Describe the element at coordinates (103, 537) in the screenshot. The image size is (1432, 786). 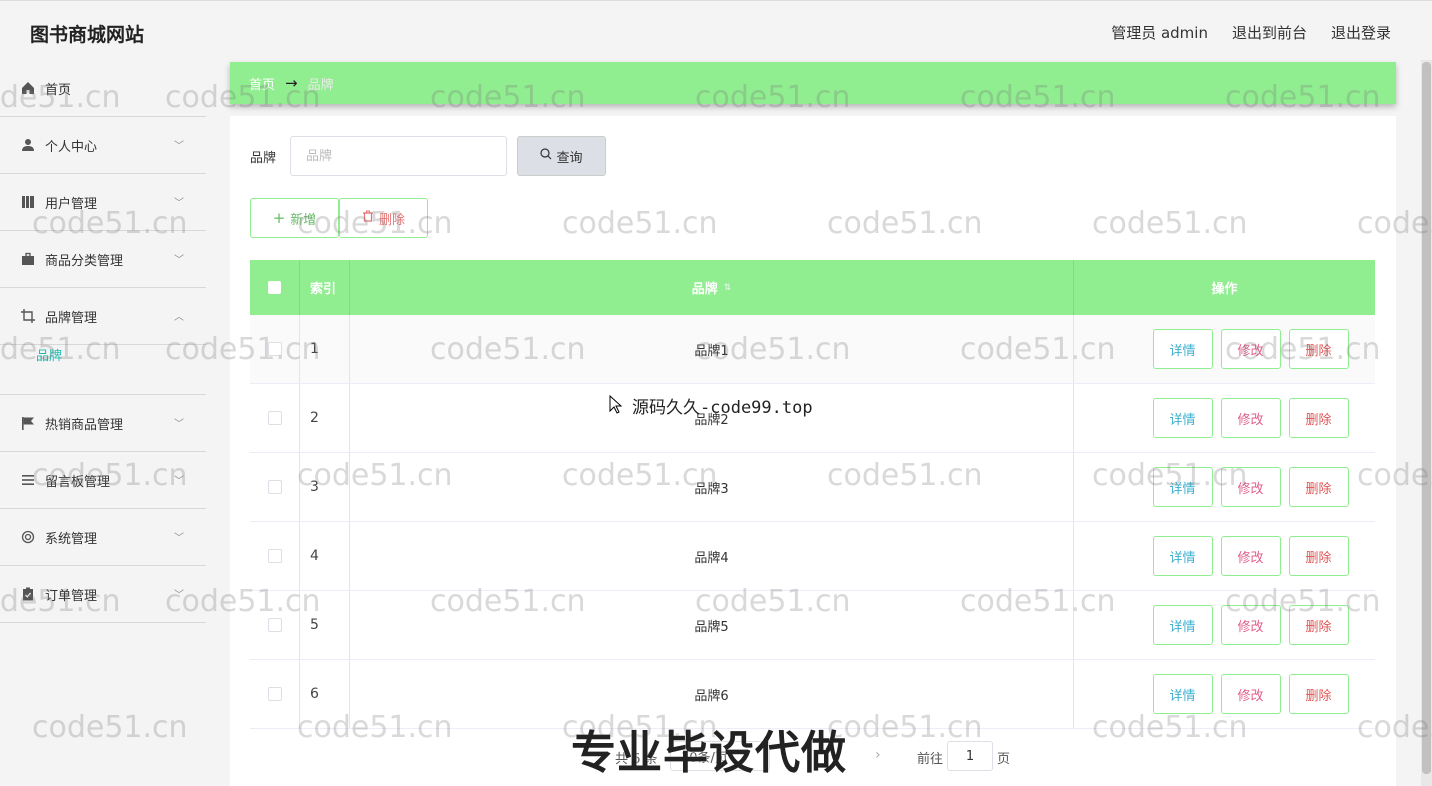
I see `sidebar-item-system-management: 系统管理 ﹀` at that location.